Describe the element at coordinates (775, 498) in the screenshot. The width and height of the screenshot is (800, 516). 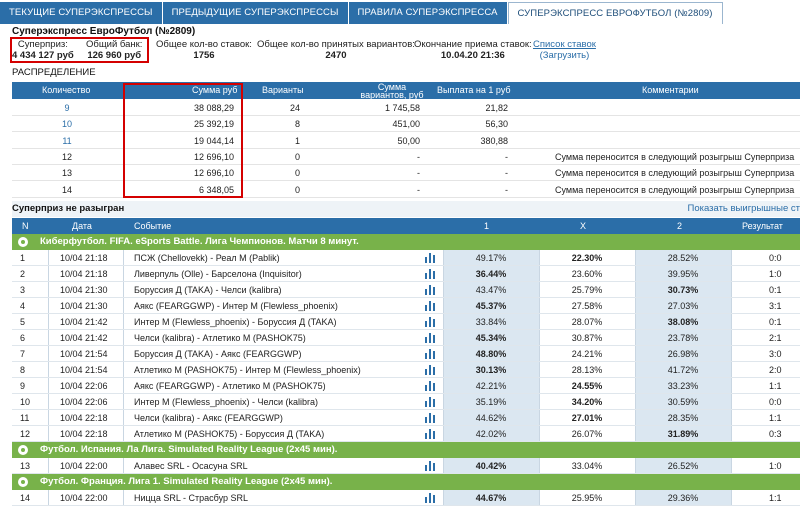
I see `event-result: 1:1` at that location.